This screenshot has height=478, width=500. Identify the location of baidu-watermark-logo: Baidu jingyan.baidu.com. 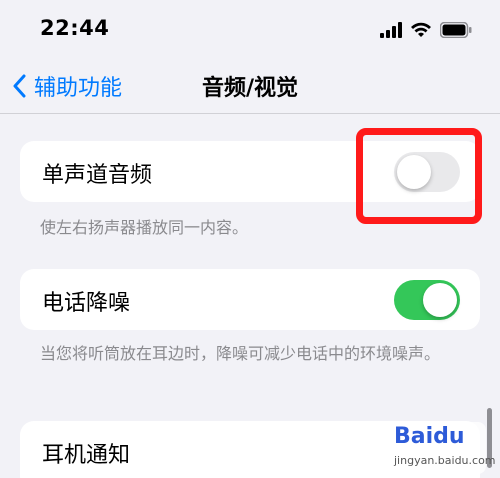
(443, 448).